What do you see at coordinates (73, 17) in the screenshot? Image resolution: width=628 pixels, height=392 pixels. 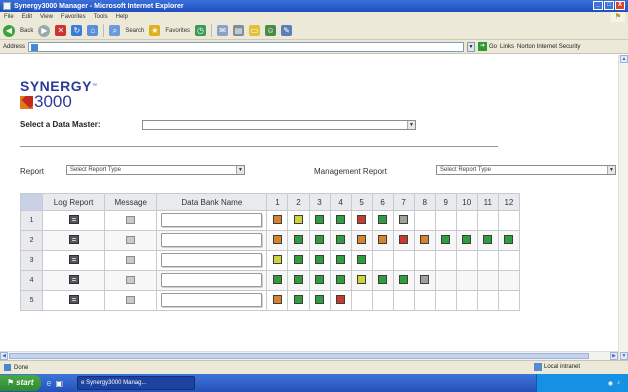 I see `menu-favorites: Favorites` at bounding box center [73, 17].